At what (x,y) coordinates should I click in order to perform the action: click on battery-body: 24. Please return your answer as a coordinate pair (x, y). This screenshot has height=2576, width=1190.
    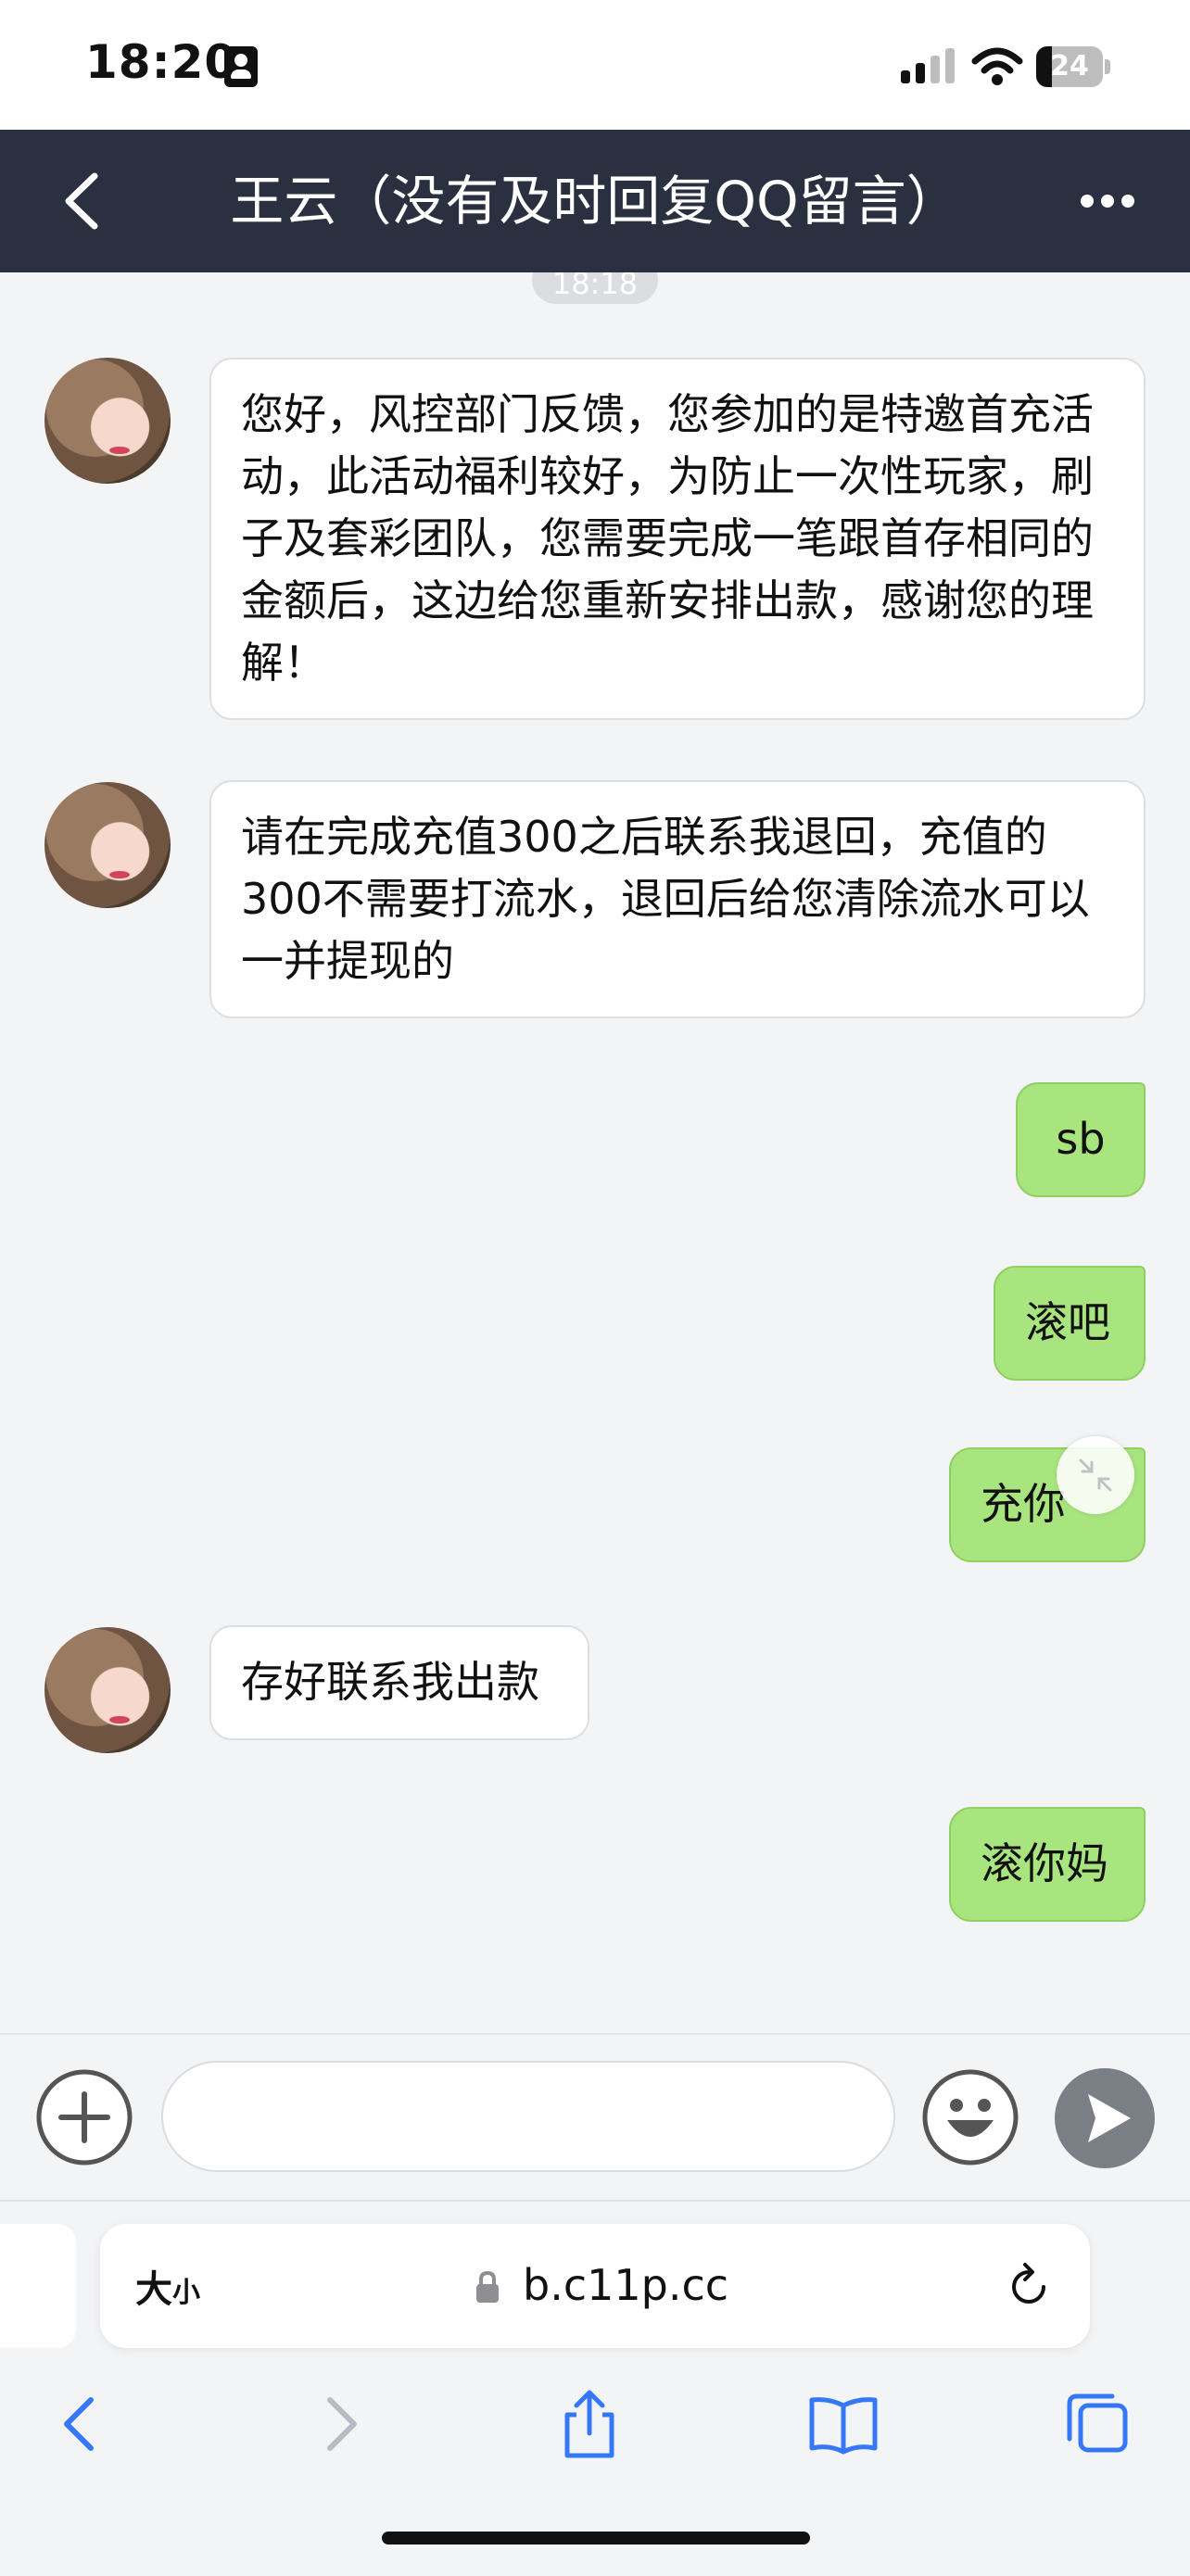
    Looking at the image, I should click on (1069, 66).